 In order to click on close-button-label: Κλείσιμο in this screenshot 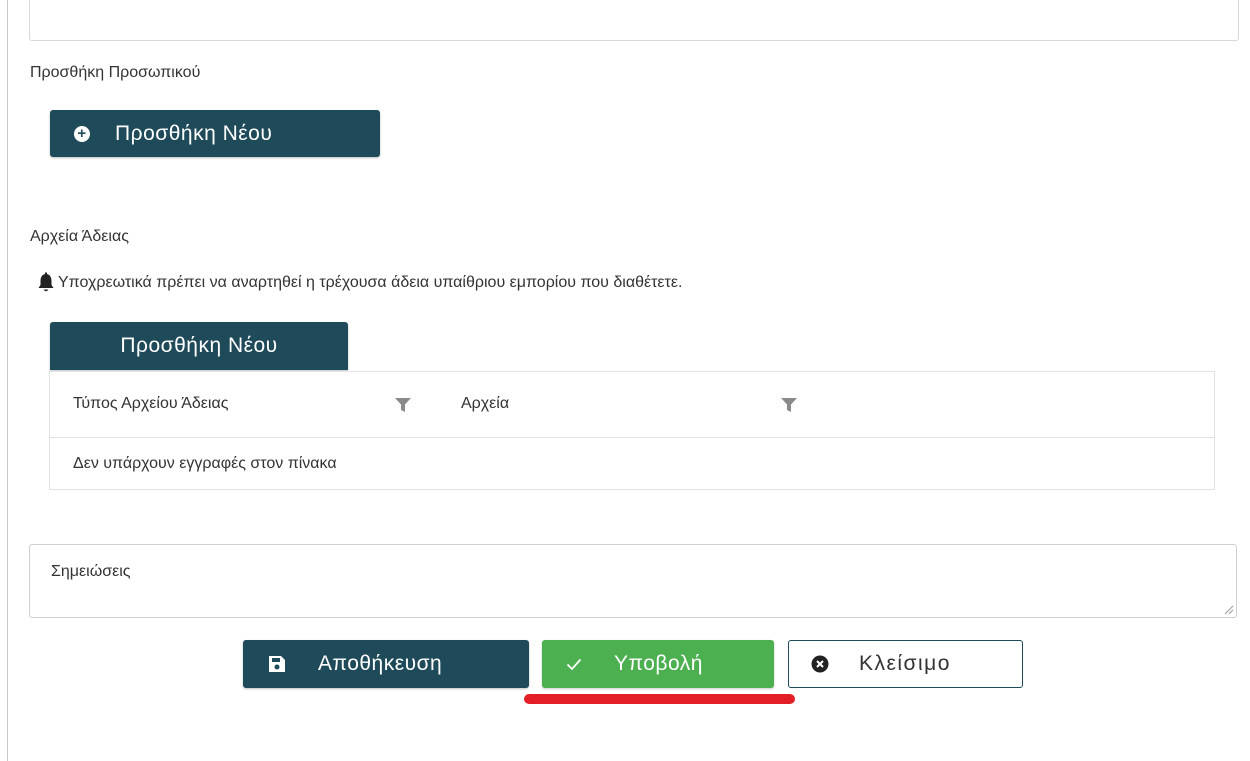, I will do `click(905, 663)`.